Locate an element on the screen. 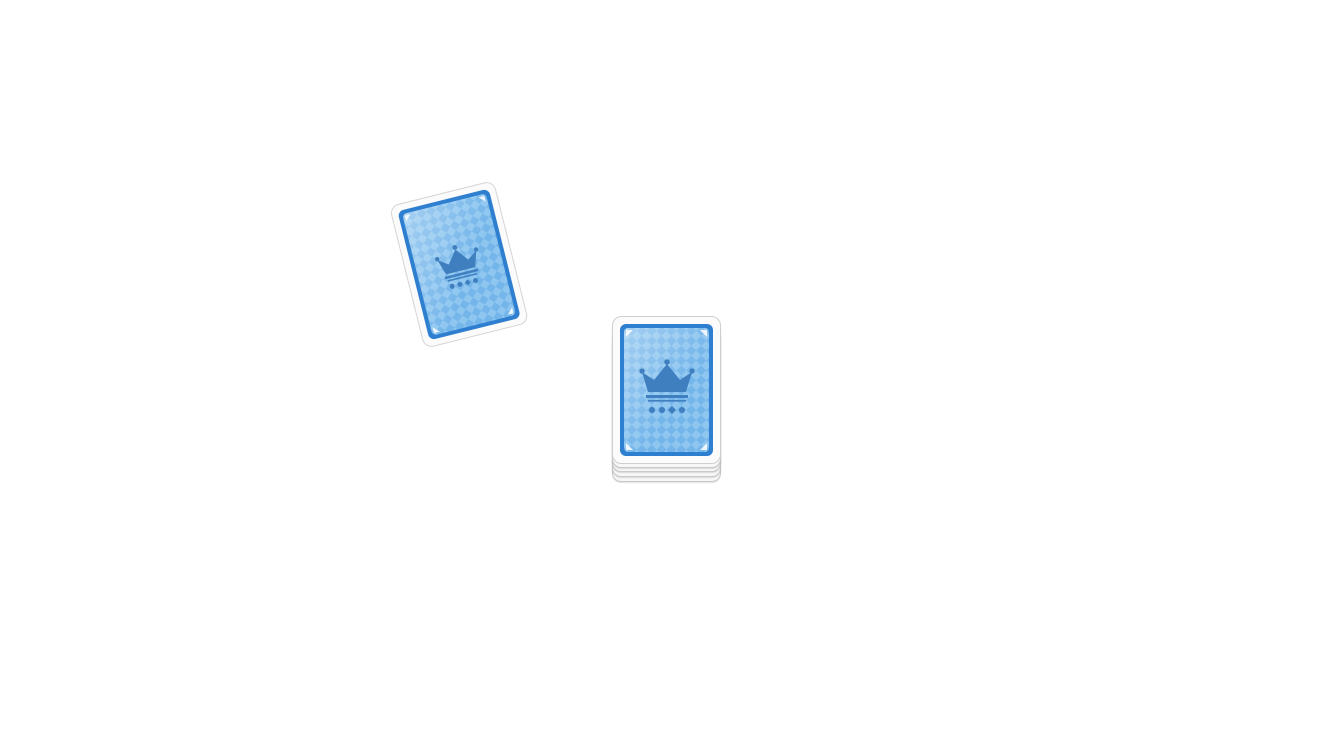 This screenshot has width=1334, height=750. dealt-card is located at coordinates (459, 264).